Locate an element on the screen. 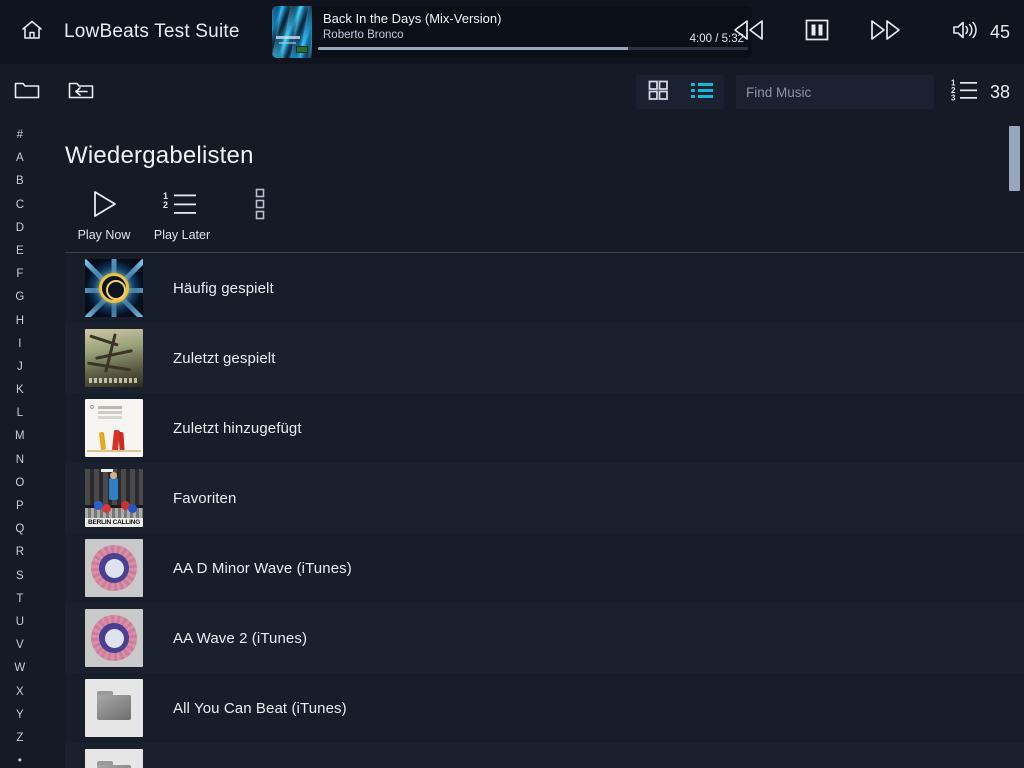 This screenshot has height=768, width=1024. playlist-row-label: All You Can Beat (iTunes) is located at coordinates (260, 708).